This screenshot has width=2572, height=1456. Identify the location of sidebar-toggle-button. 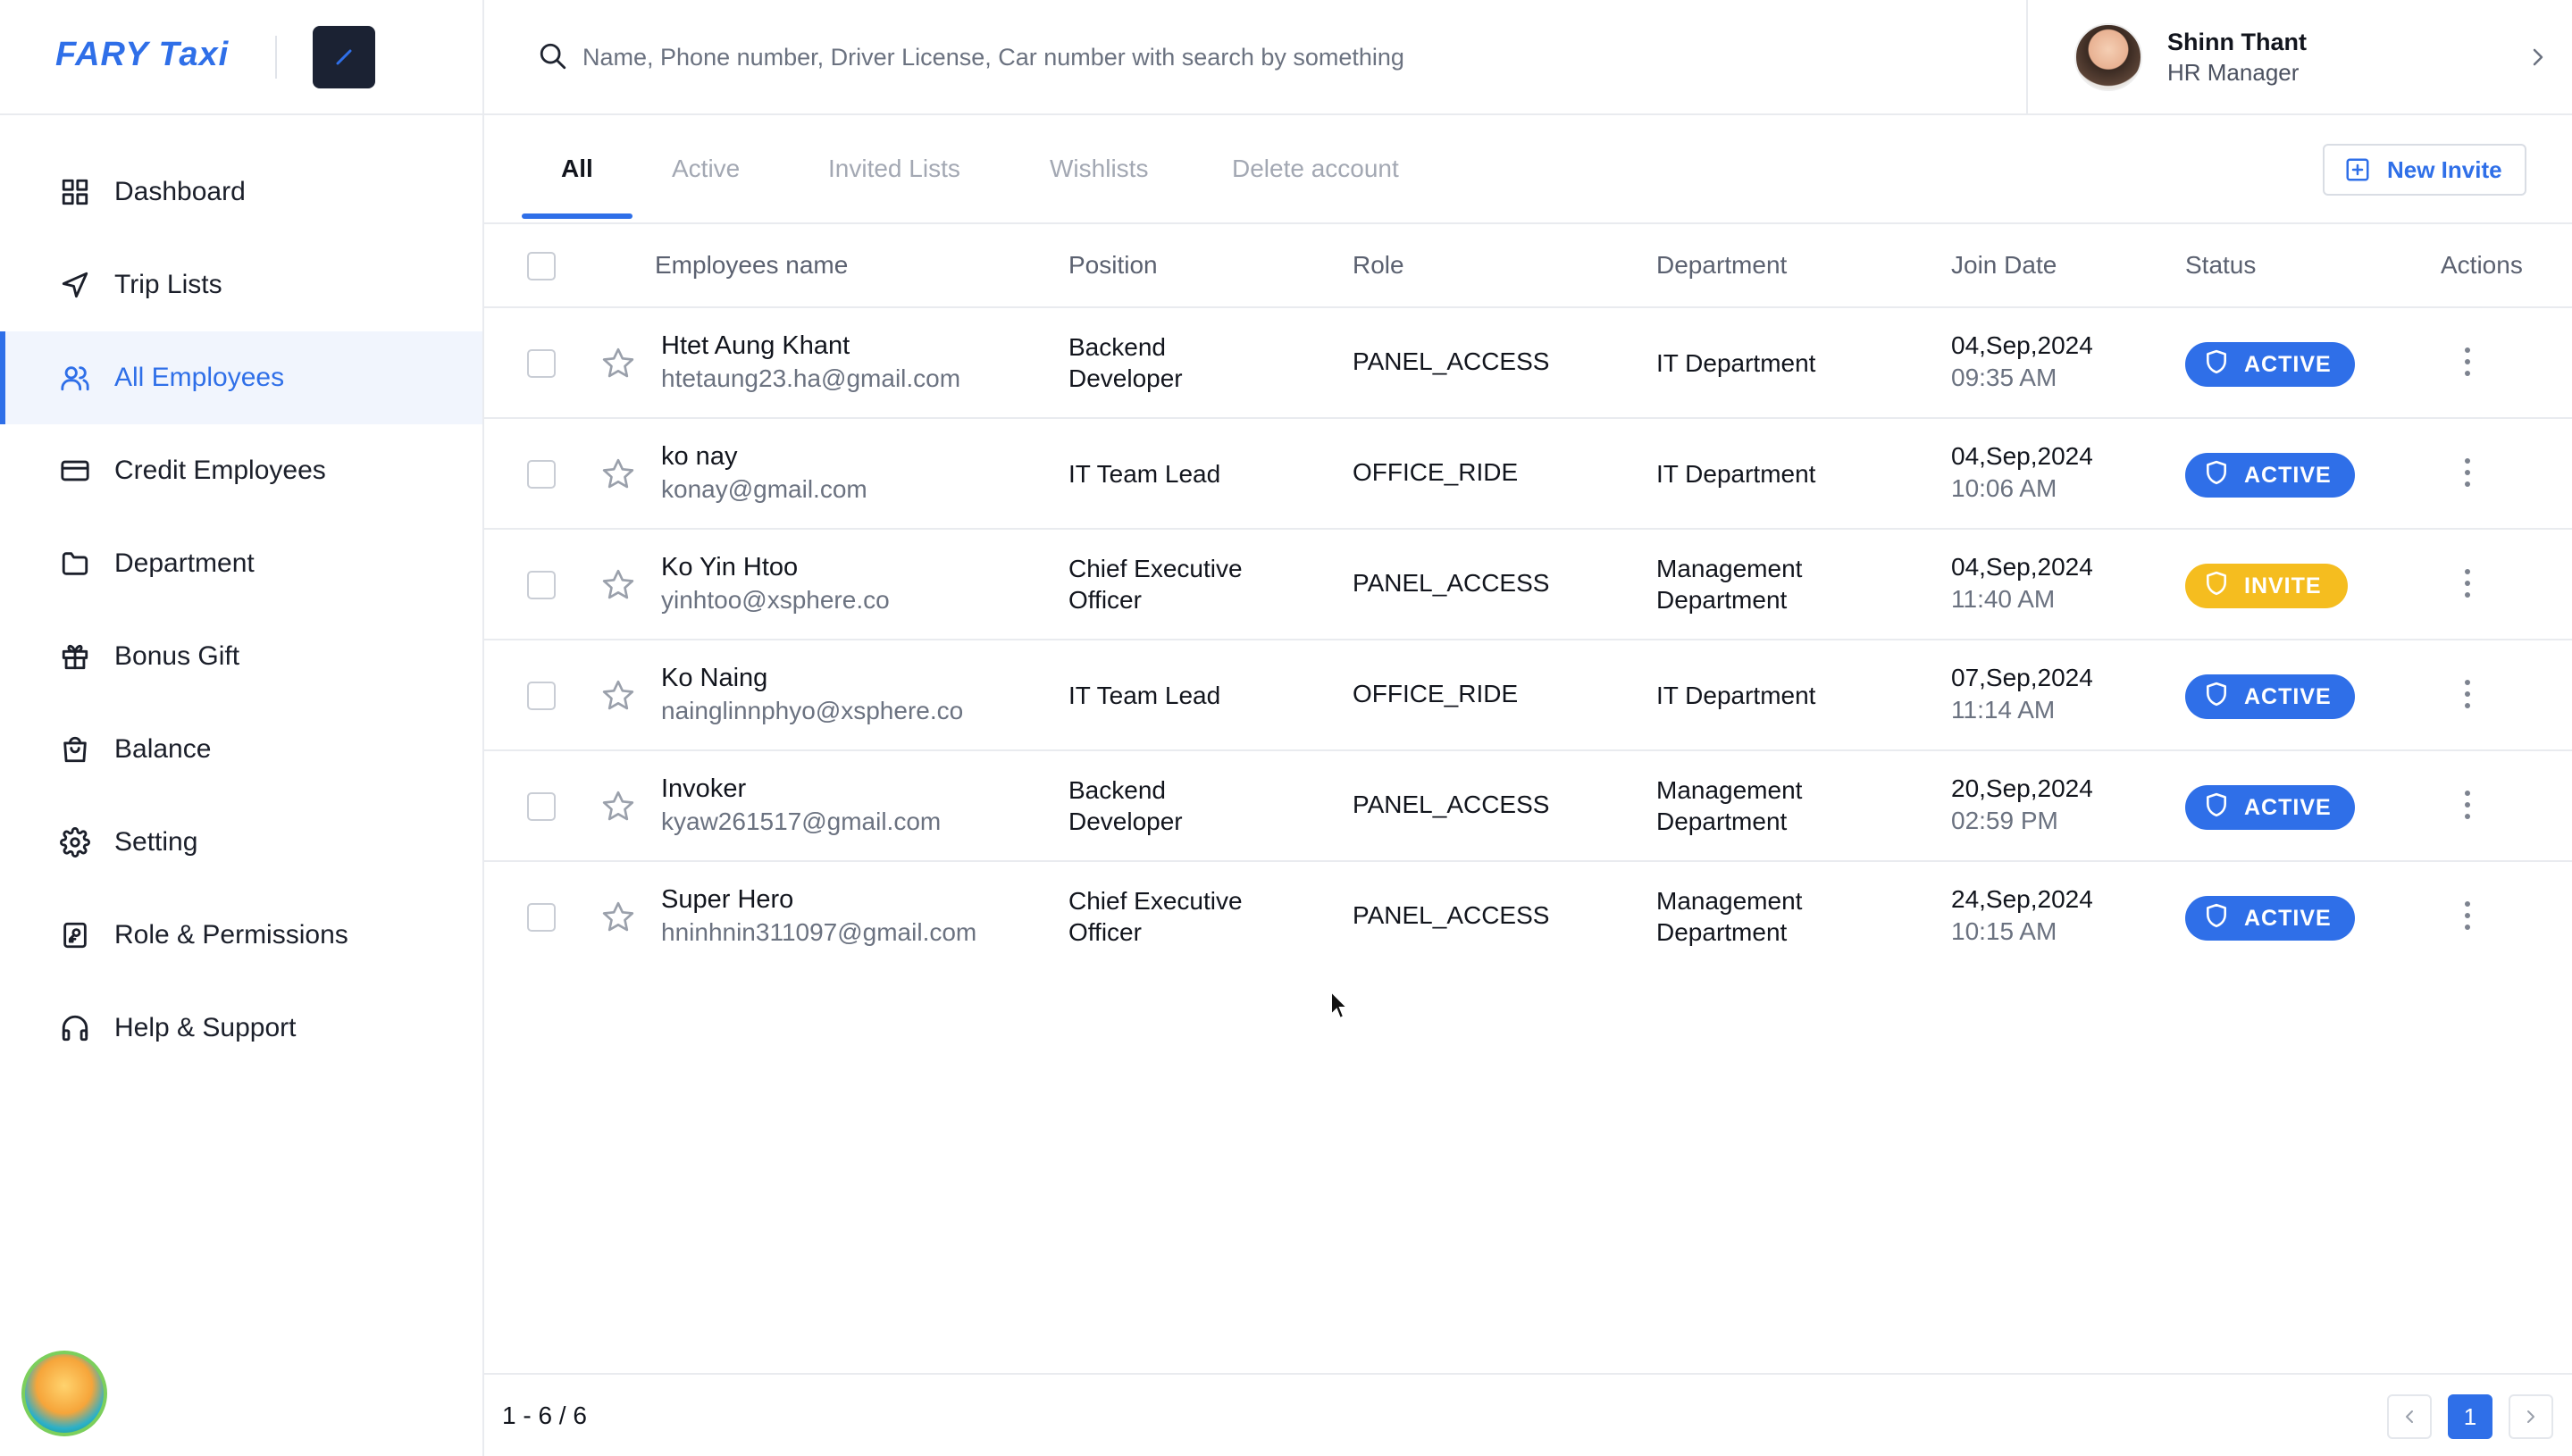
(344, 57).